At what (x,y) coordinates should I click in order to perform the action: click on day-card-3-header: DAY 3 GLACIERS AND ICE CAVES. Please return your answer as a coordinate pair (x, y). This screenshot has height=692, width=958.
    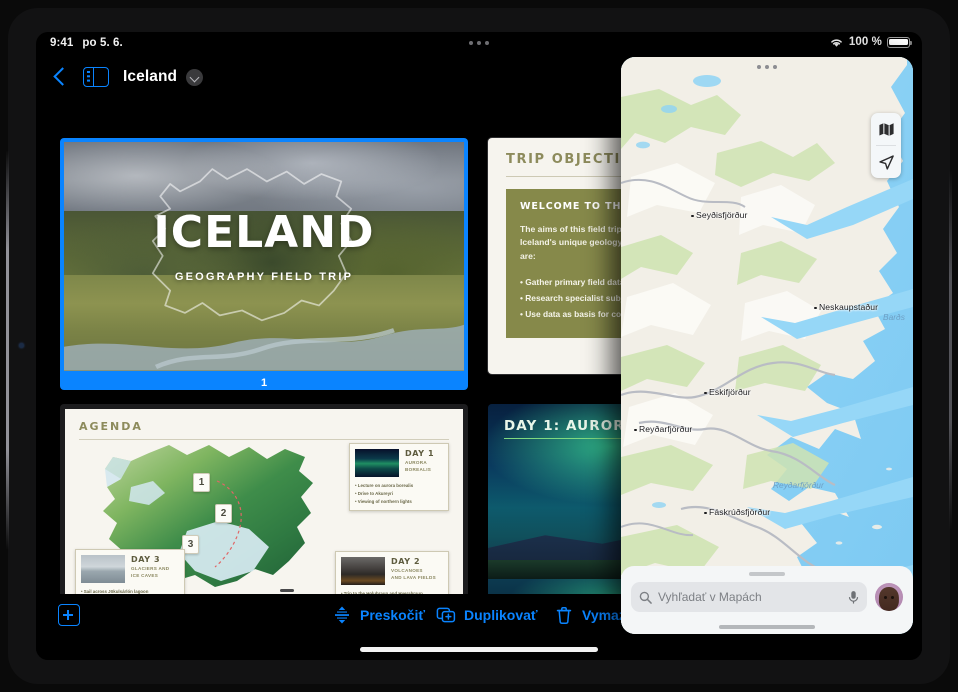
    Looking at the image, I should click on (130, 569).